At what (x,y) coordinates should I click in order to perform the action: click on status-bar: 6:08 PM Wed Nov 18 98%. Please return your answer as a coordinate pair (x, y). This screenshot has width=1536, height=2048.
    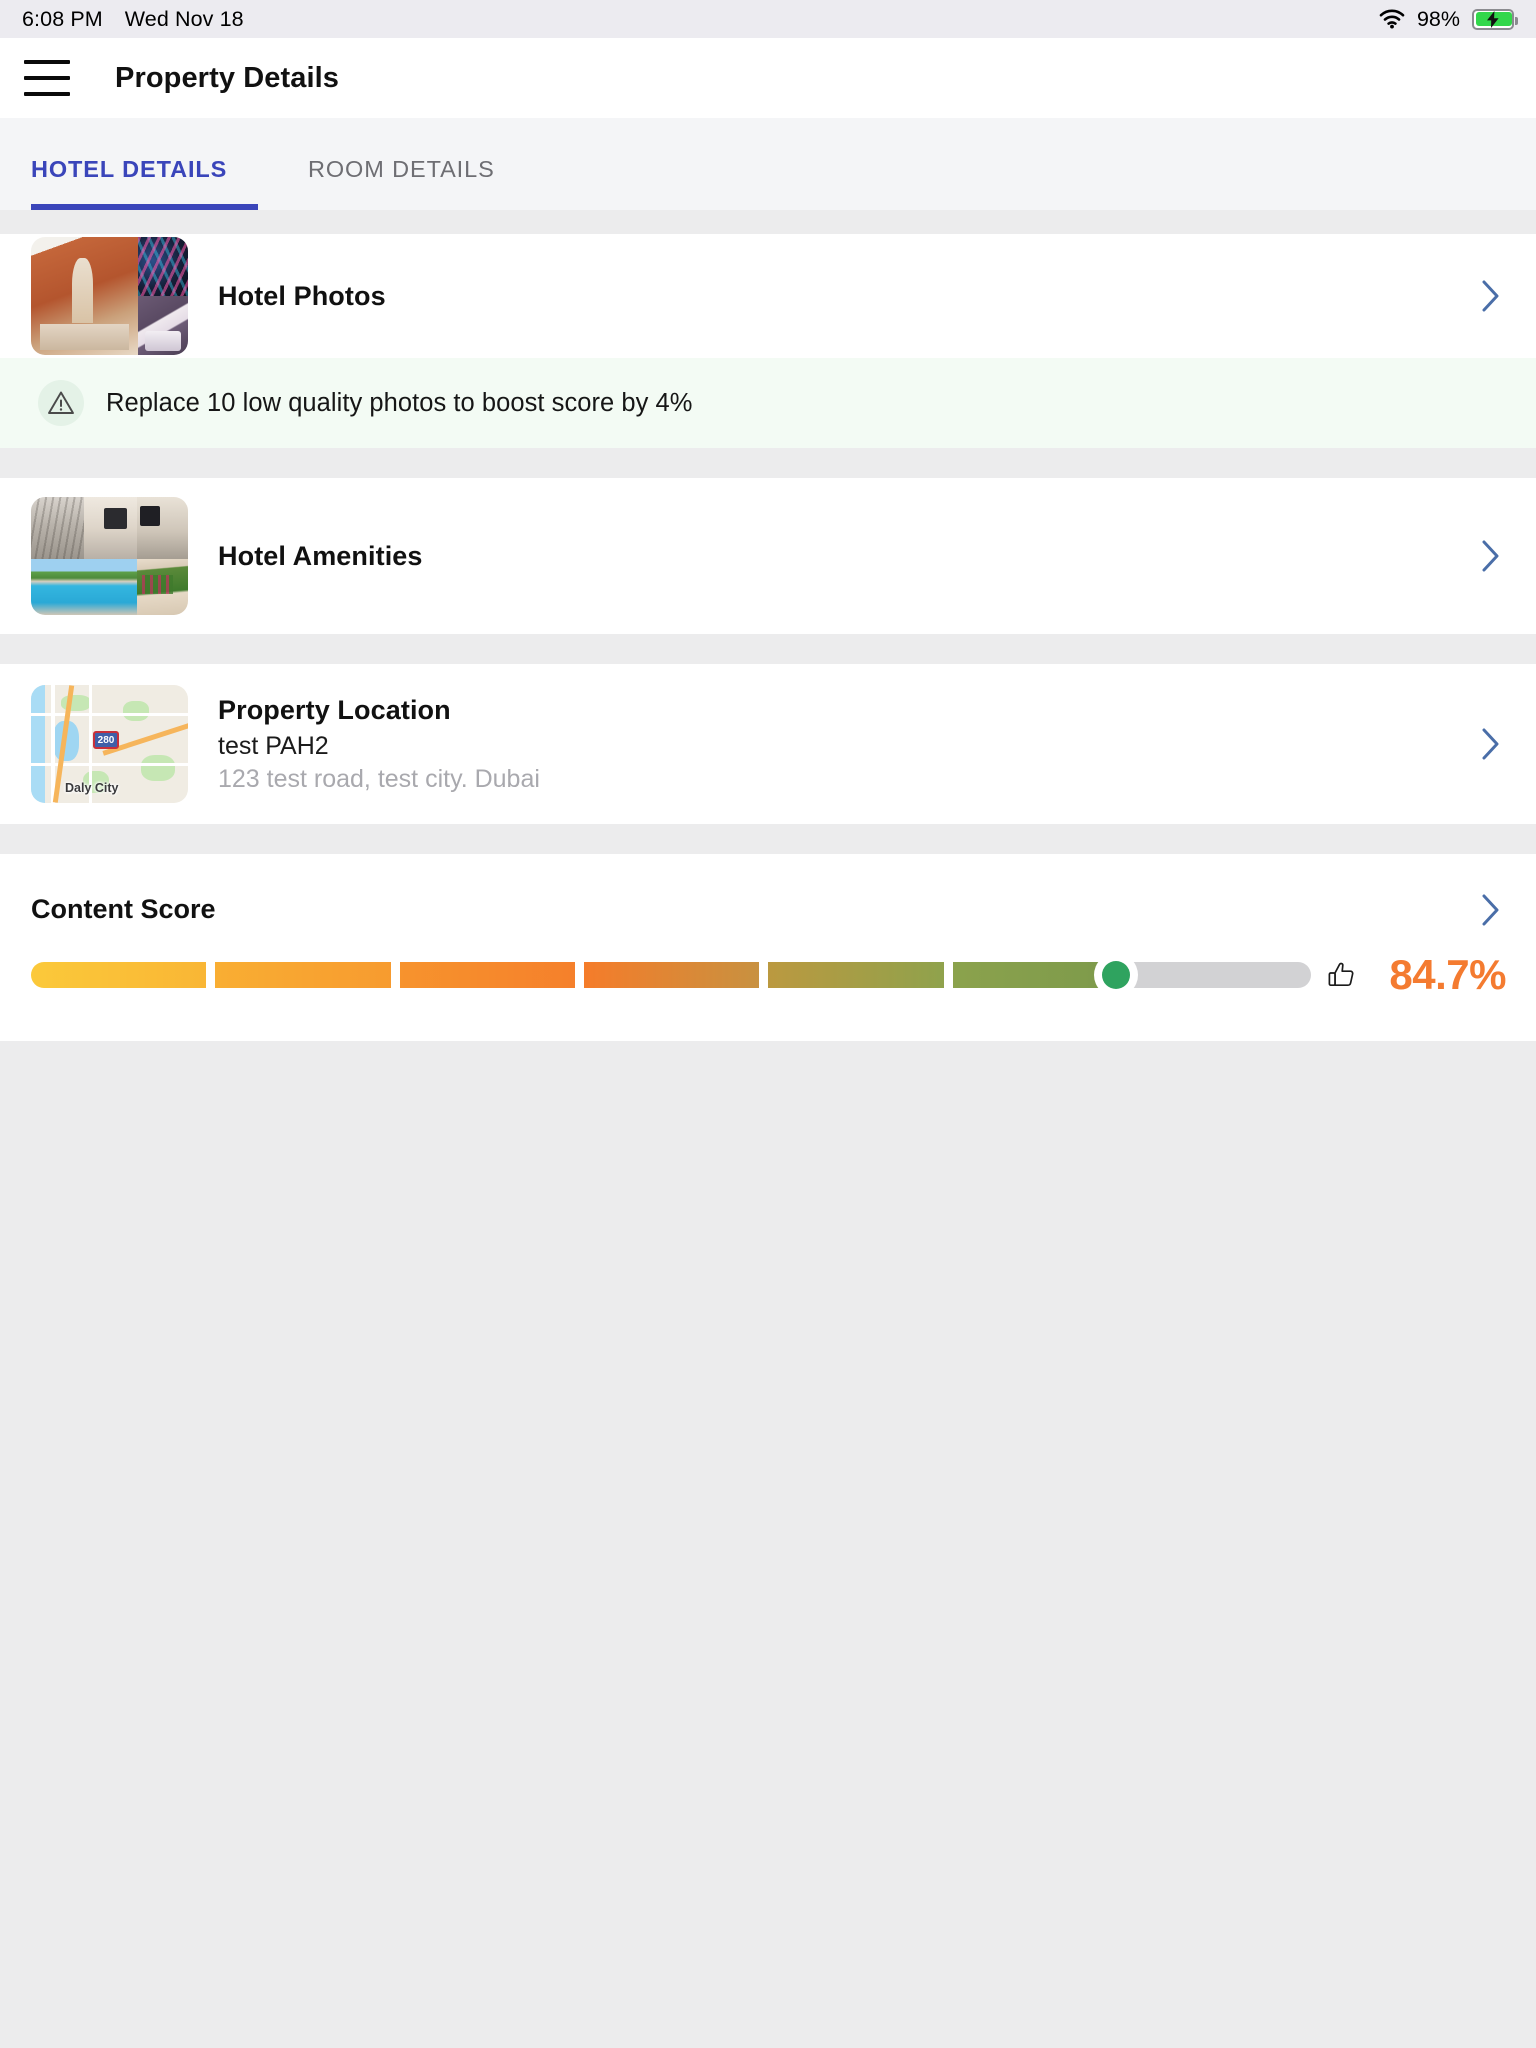
    Looking at the image, I should click on (768, 19).